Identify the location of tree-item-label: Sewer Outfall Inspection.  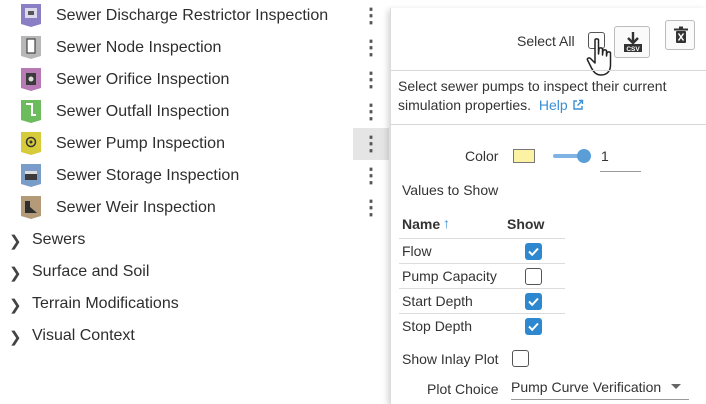
(143, 111).